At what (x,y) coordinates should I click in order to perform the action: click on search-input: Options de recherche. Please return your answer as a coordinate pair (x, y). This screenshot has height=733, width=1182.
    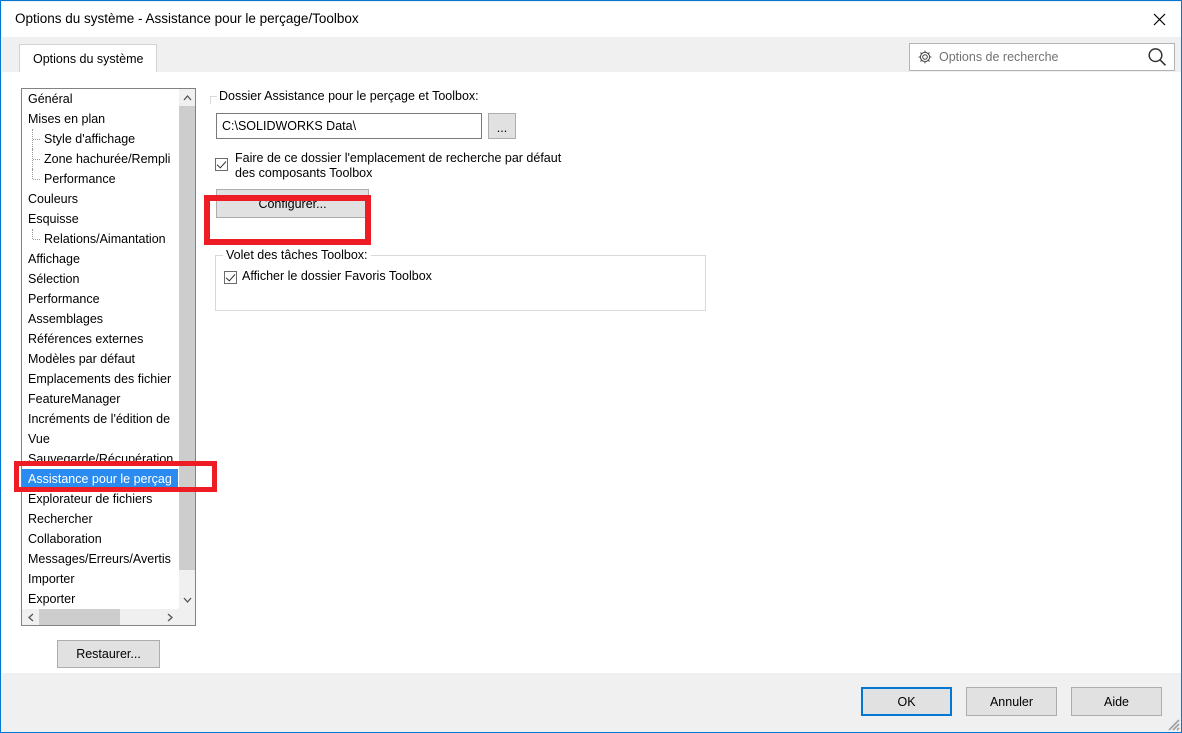
    Looking at the image, I should click on (1042, 57).